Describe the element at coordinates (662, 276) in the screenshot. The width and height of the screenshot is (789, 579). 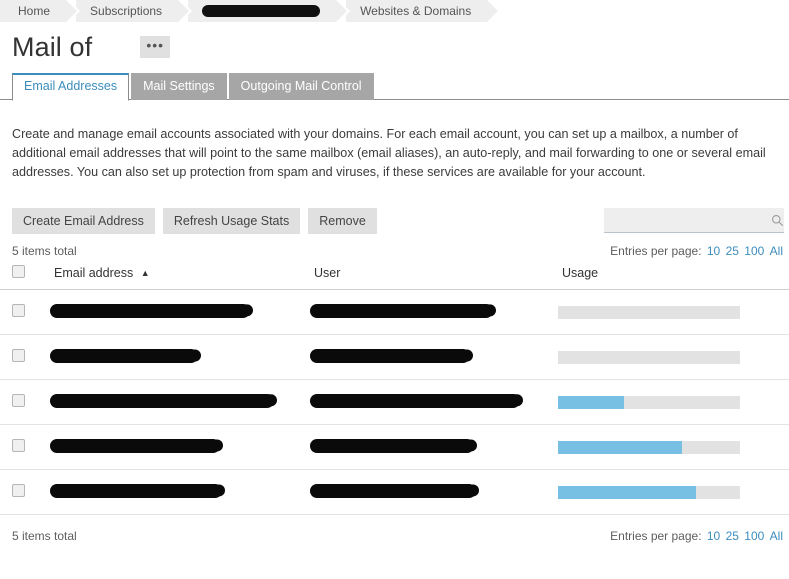
I see `column-header-usage: Usage` at that location.